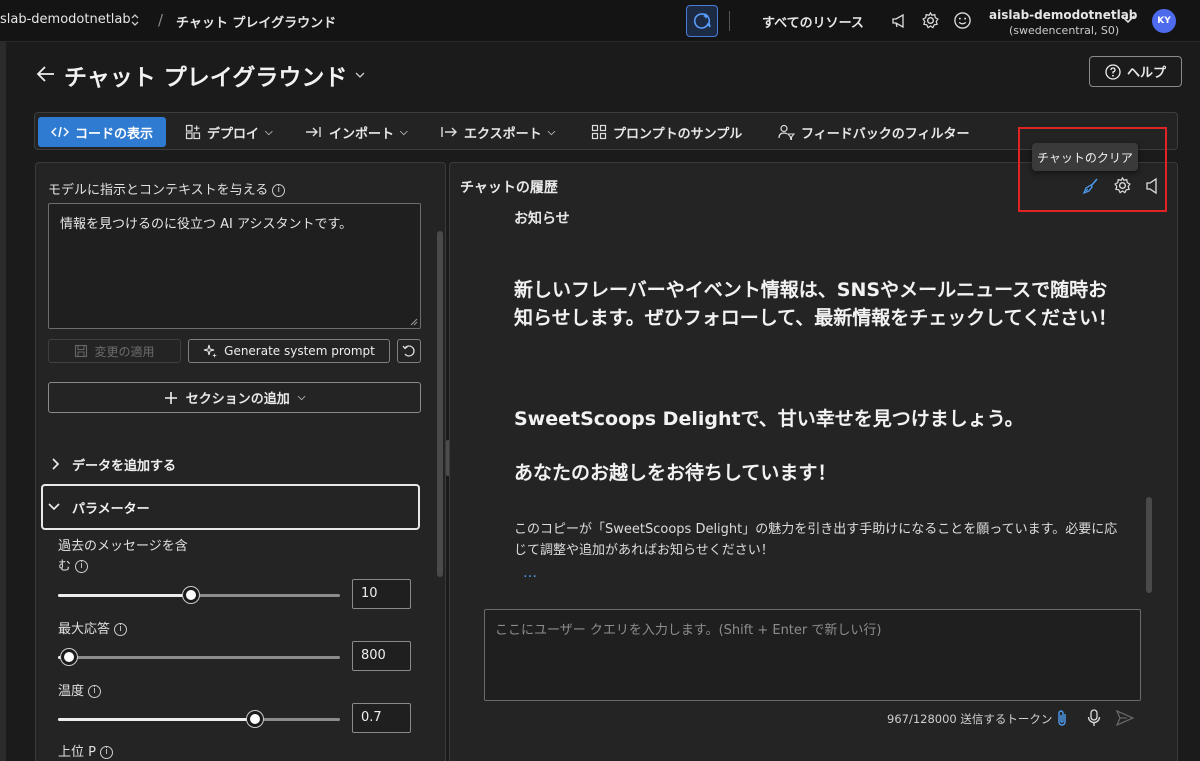  I want to click on parameters-label: パラメーター, so click(111, 509).